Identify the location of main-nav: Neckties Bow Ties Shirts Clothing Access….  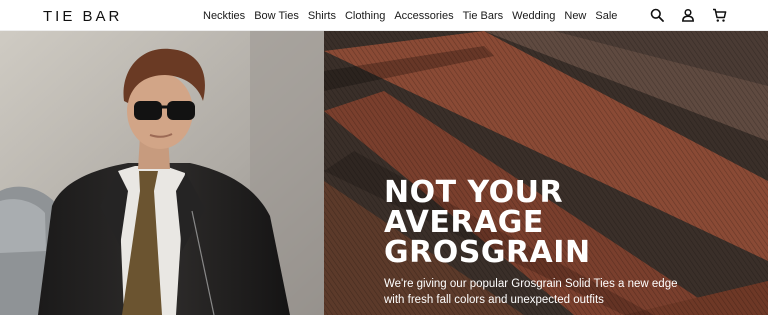
(410, 15).